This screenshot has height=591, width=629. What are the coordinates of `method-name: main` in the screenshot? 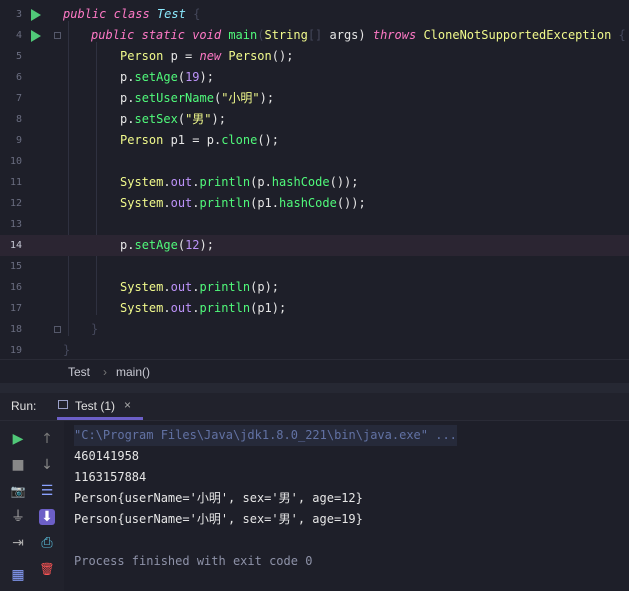 It's located at (243, 35).